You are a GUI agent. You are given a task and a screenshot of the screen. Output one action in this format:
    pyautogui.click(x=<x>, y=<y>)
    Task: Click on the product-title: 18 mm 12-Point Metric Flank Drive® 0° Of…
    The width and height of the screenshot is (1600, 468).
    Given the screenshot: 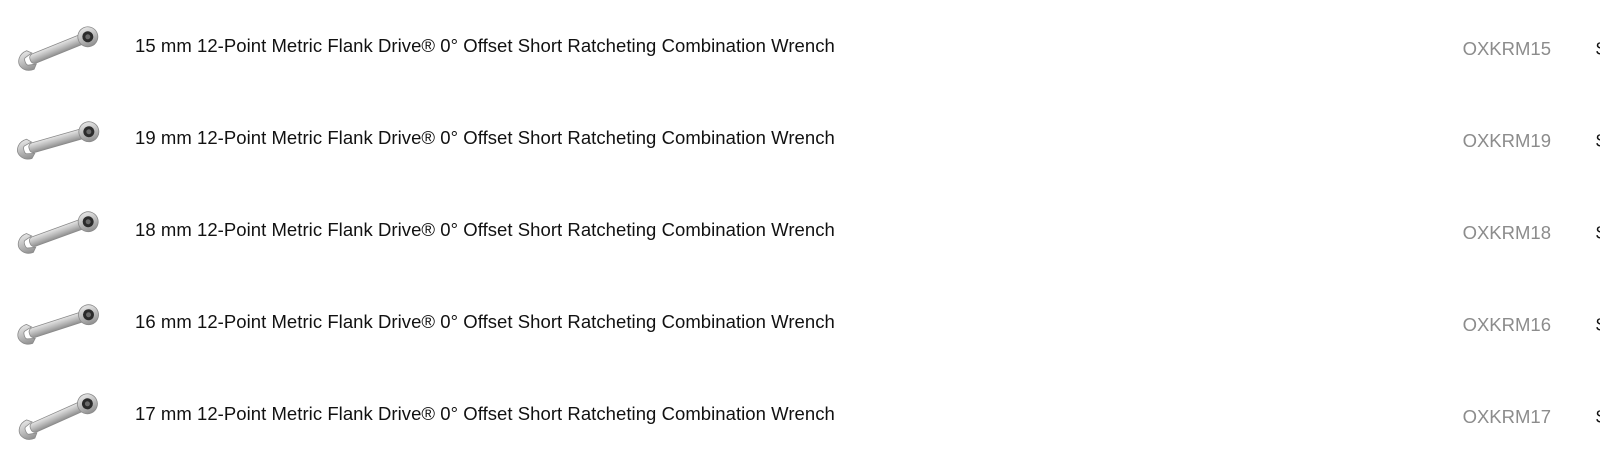 What is the action you would take?
    pyautogui.click(x=485, y=230)
    